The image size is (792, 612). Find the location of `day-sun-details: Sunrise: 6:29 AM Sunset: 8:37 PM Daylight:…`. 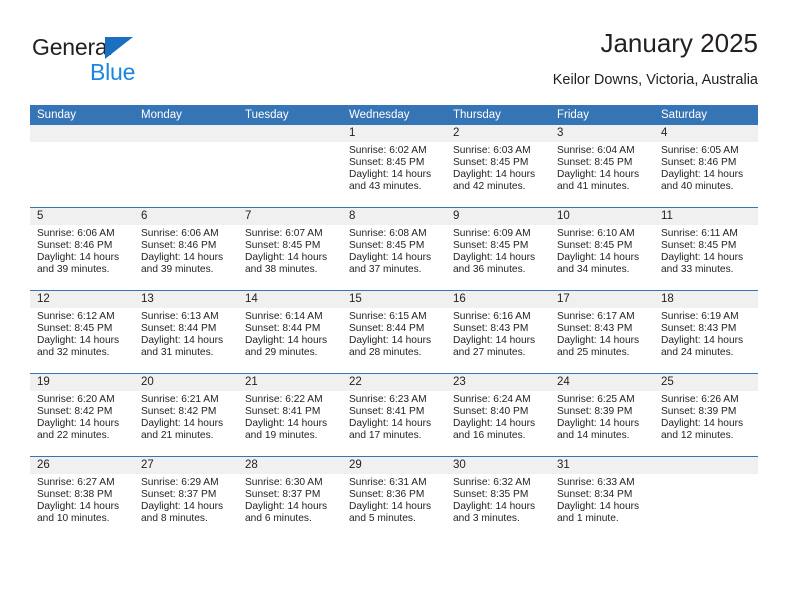

day-sun-details: Sunrise: 6:29 AM Sunset: 8:37 PM Daylight:… is located at coordinates (186, 499).